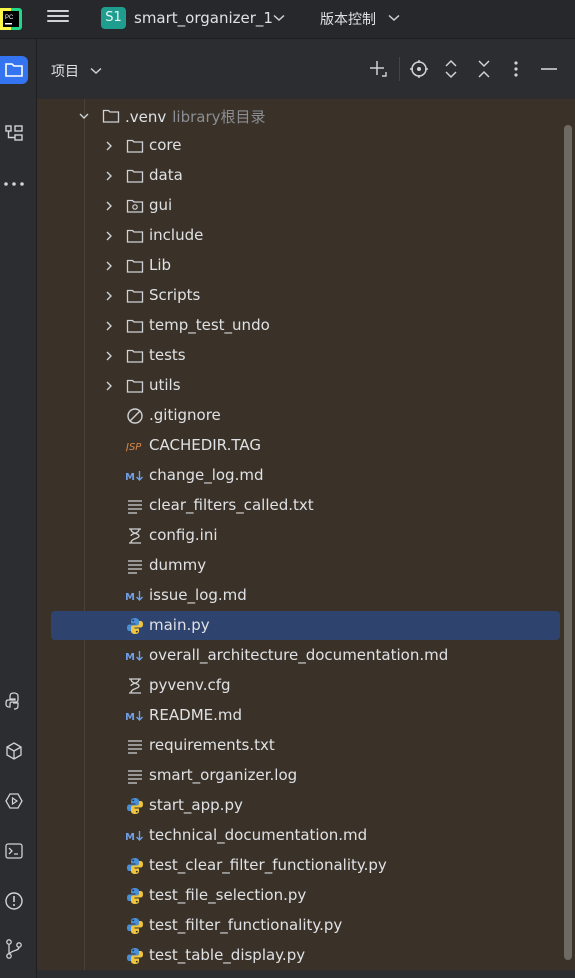 This screenshot has width=575, height=978. What do you see at coordinates (165, 385) in the screenshot?
I see `tree-folder-label: utils` at bounding box center [165, 385].